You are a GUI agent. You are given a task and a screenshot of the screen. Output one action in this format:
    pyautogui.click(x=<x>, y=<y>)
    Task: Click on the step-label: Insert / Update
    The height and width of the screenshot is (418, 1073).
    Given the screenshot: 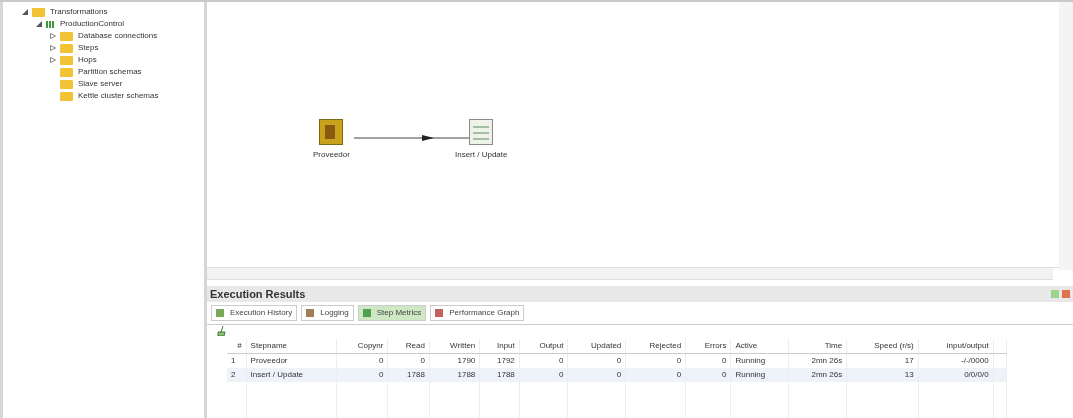 What is the action you would take?
    pyautogui.click(x=481, y=155)
    